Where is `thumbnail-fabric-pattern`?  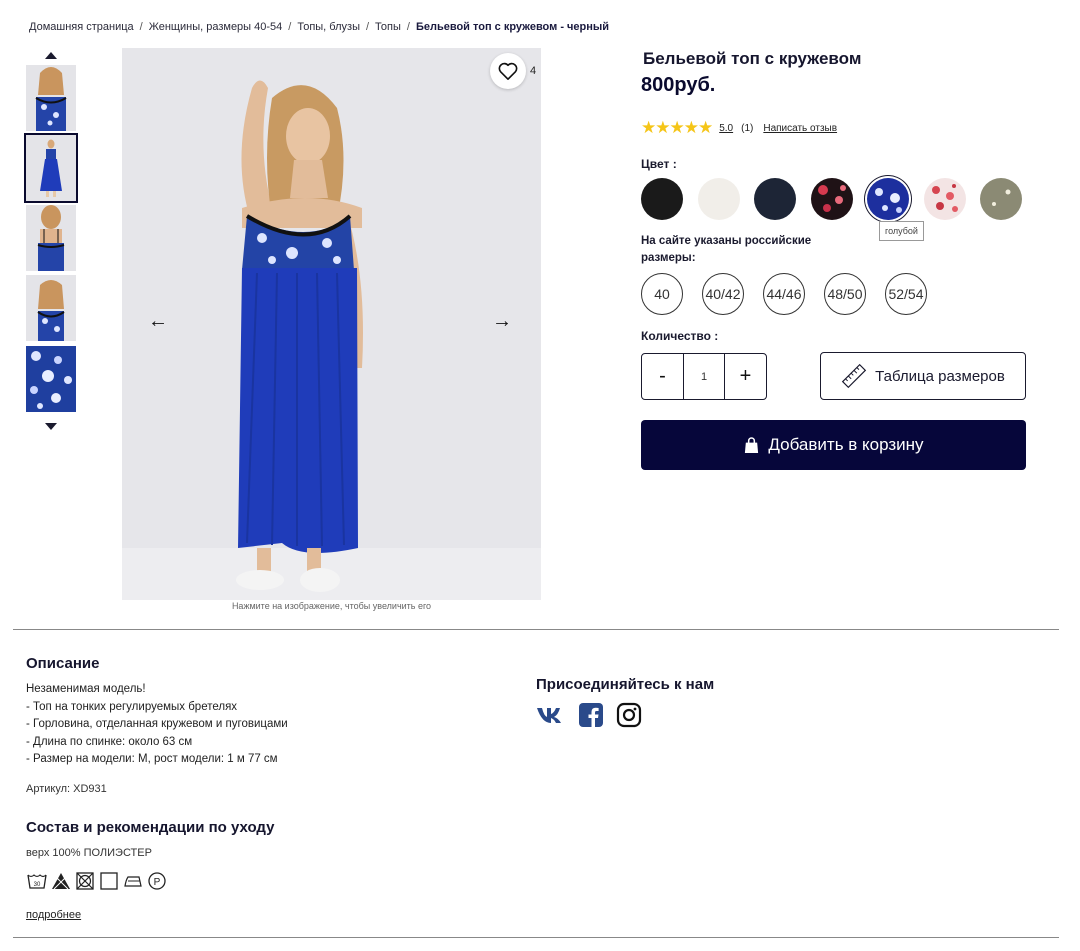
thumbnail-fabric-pattern is located at coordinates (51, 379).